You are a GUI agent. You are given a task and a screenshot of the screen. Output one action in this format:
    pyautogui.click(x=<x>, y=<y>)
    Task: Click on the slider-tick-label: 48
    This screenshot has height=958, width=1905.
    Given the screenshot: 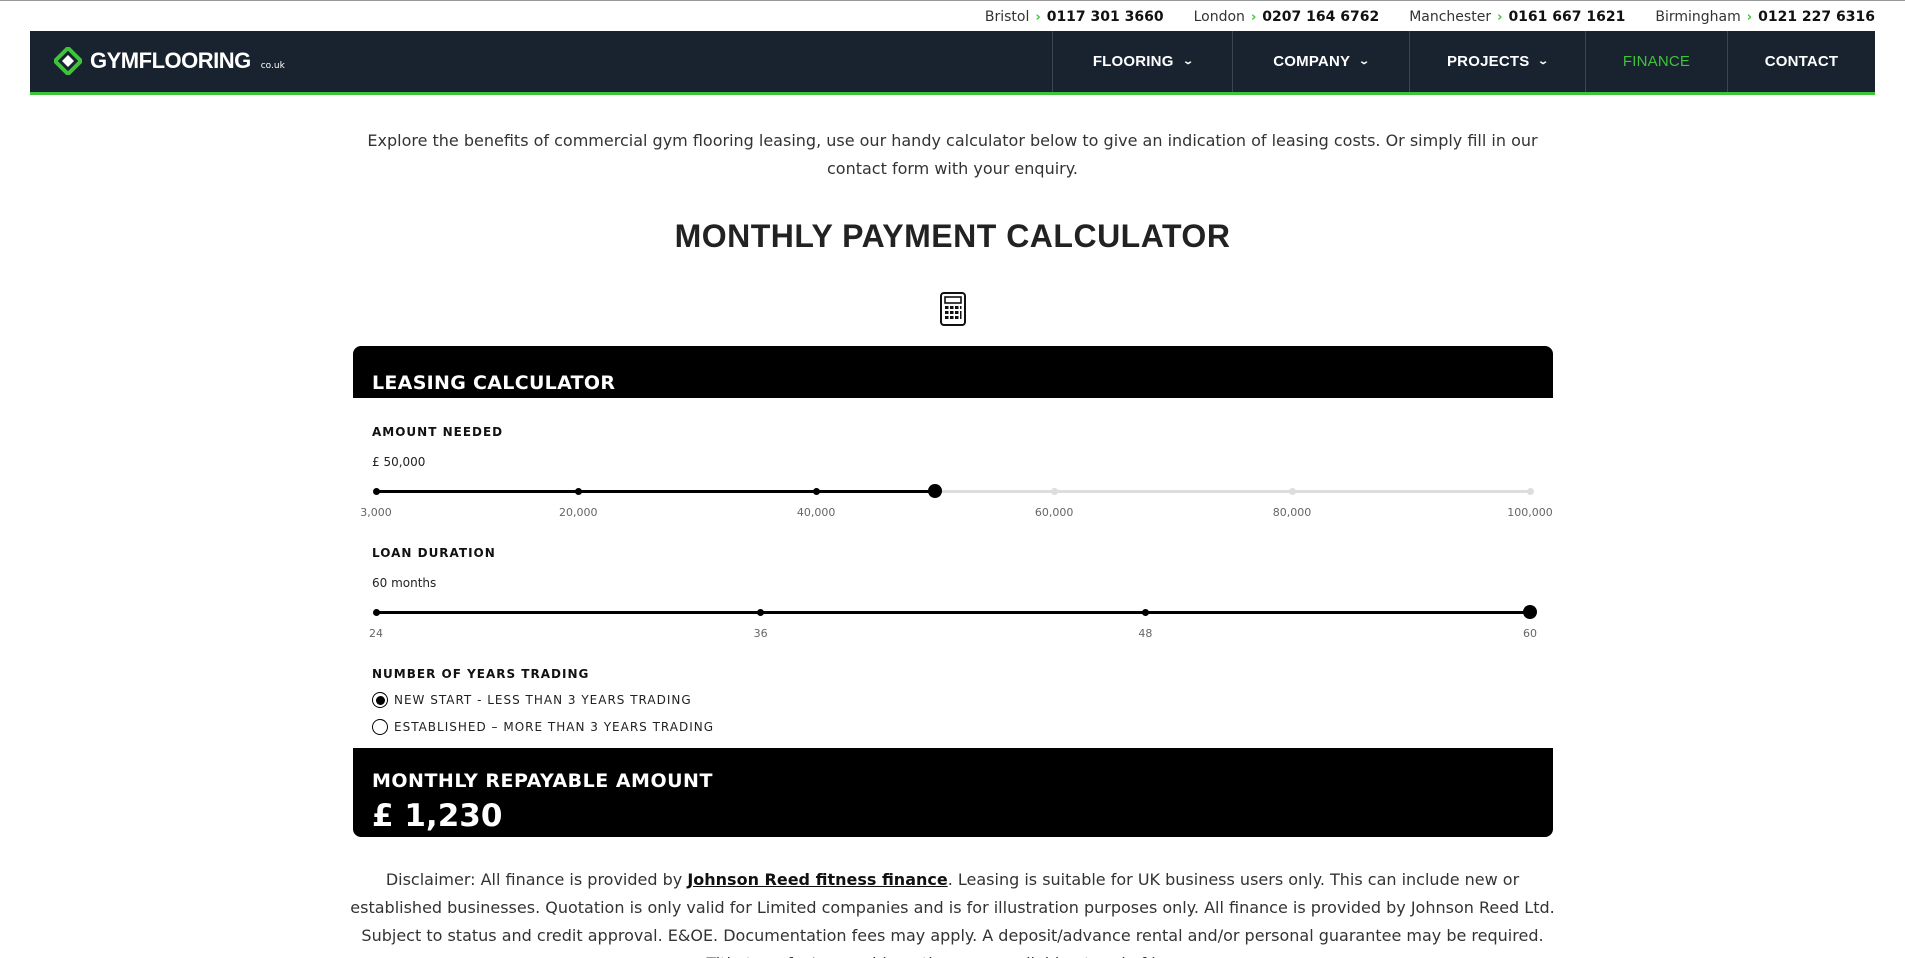 What is the action you would take?
    pyautogui.click(x=1145, y=633)
    